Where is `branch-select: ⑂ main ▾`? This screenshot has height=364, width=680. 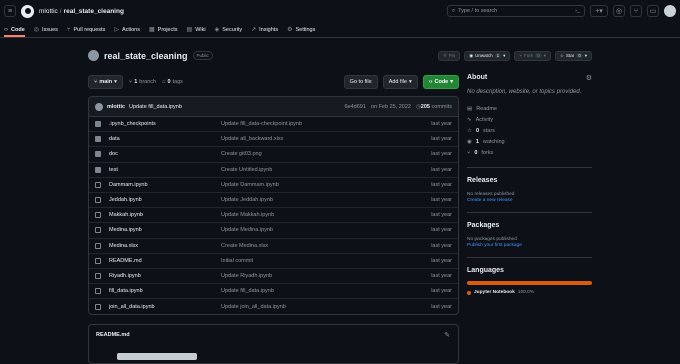 branch-select: ⑂ main ▾ is located at coordinates (105, 81).